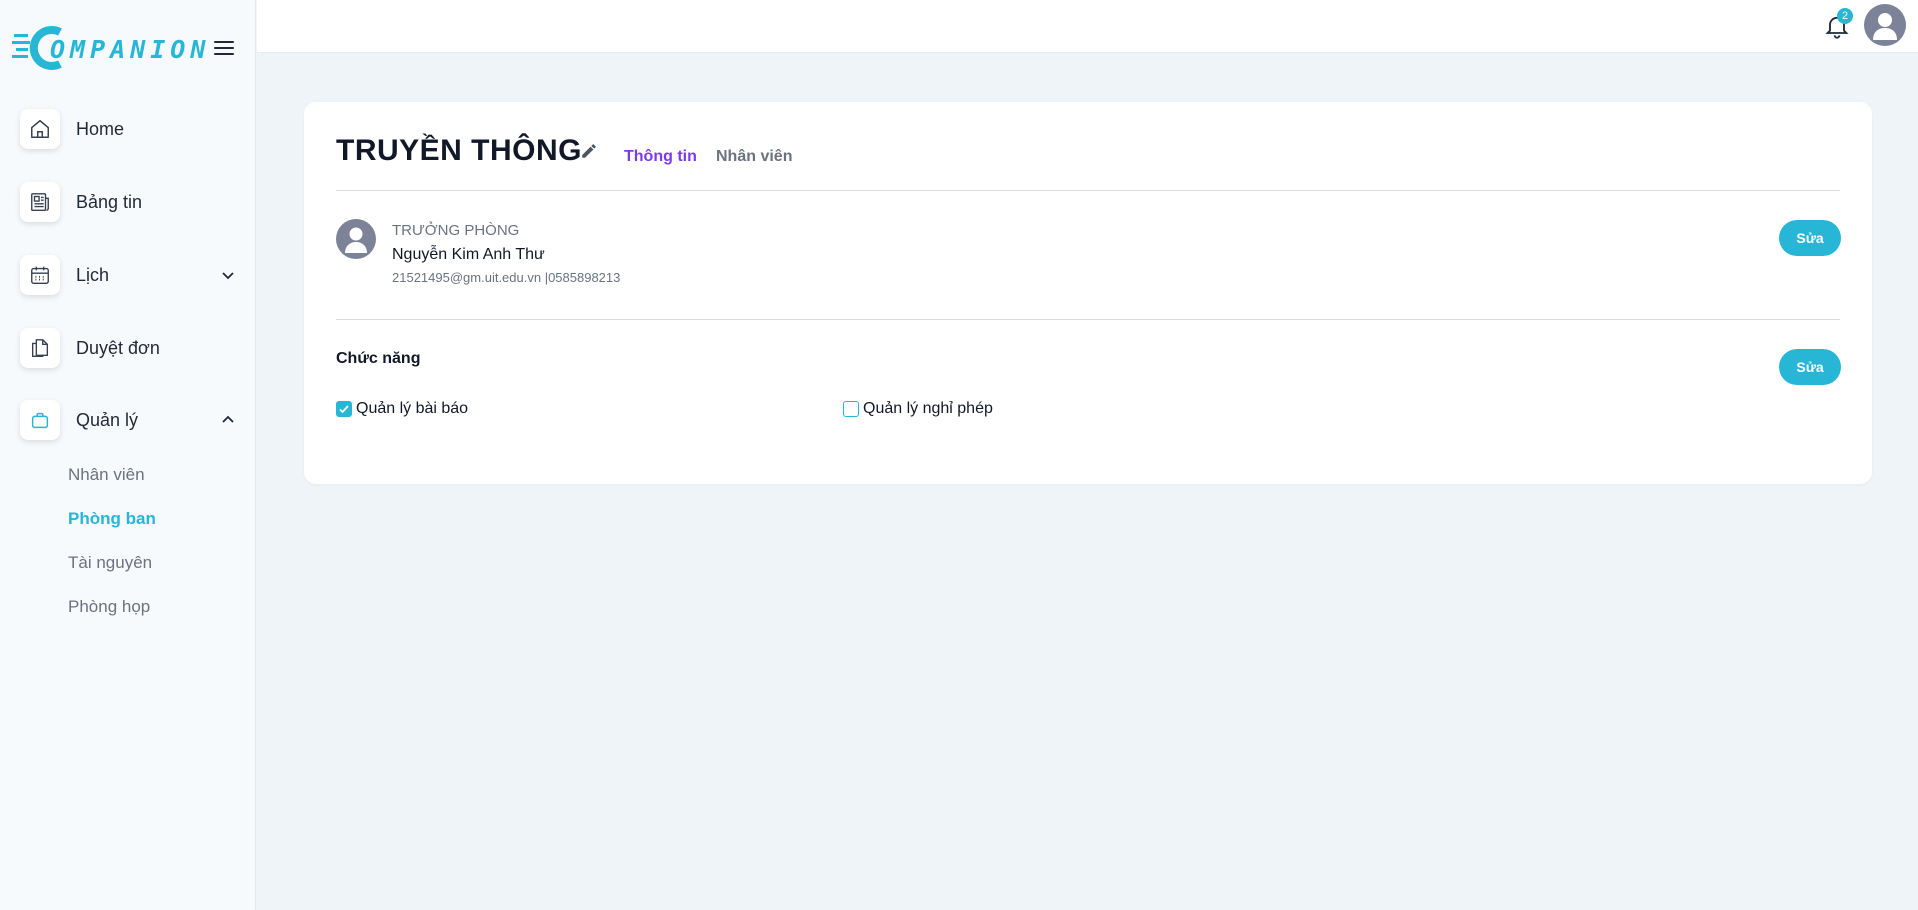 The width and height of the screenshot is (1918, 910). Describe the element at coordinates (118, 347) in the screenshot. I see `sidebar-item-label: Duyệt đơn` at that location.